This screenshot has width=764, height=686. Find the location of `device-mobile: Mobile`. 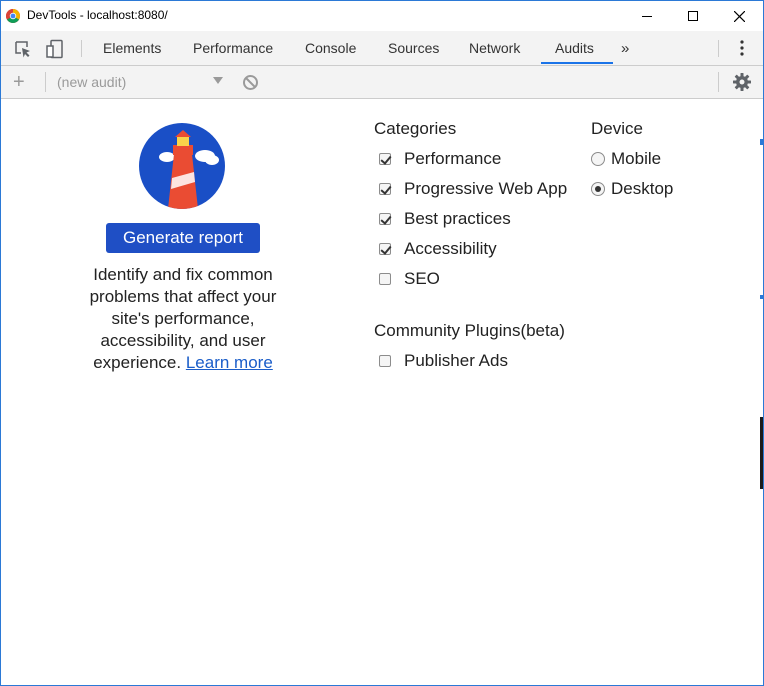

device-mobile: Mobile is located at coordinates (626, 159).